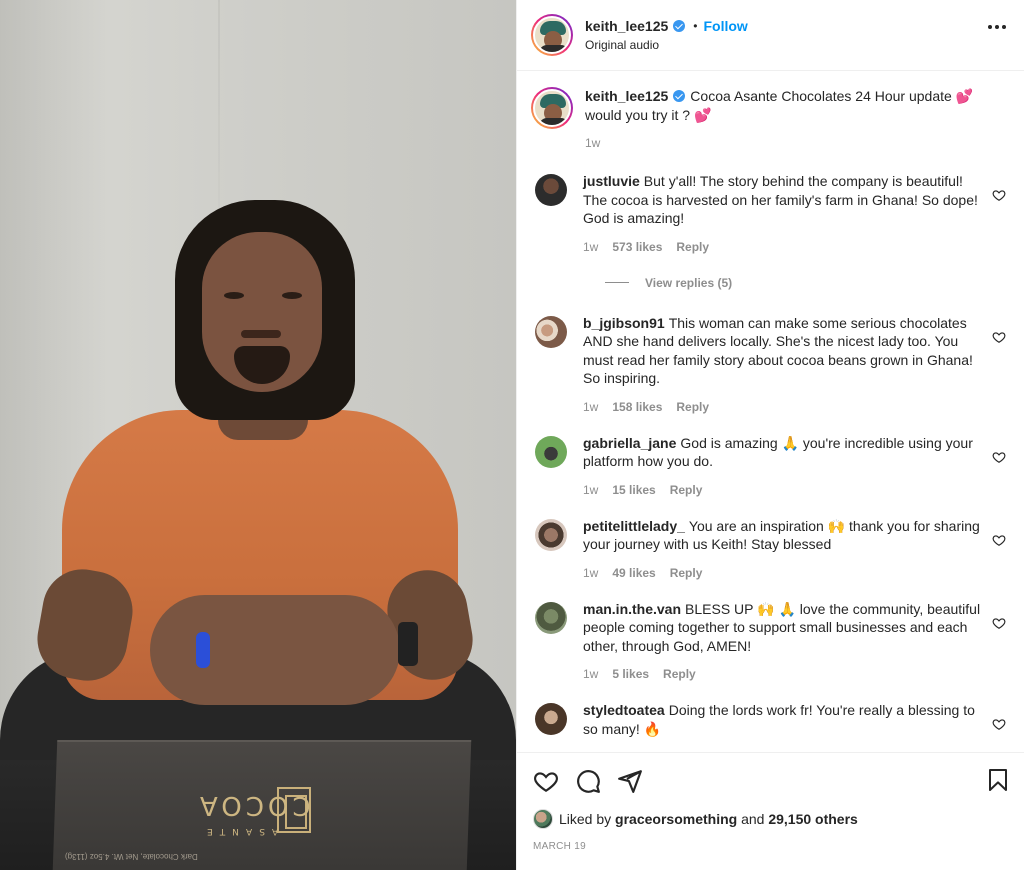 The height and width of the screenshot is (870, 1024). Describe the element at coordinates (813, 819) in the screenshot. I see `liked-by-count: 29,150 others` at that location.